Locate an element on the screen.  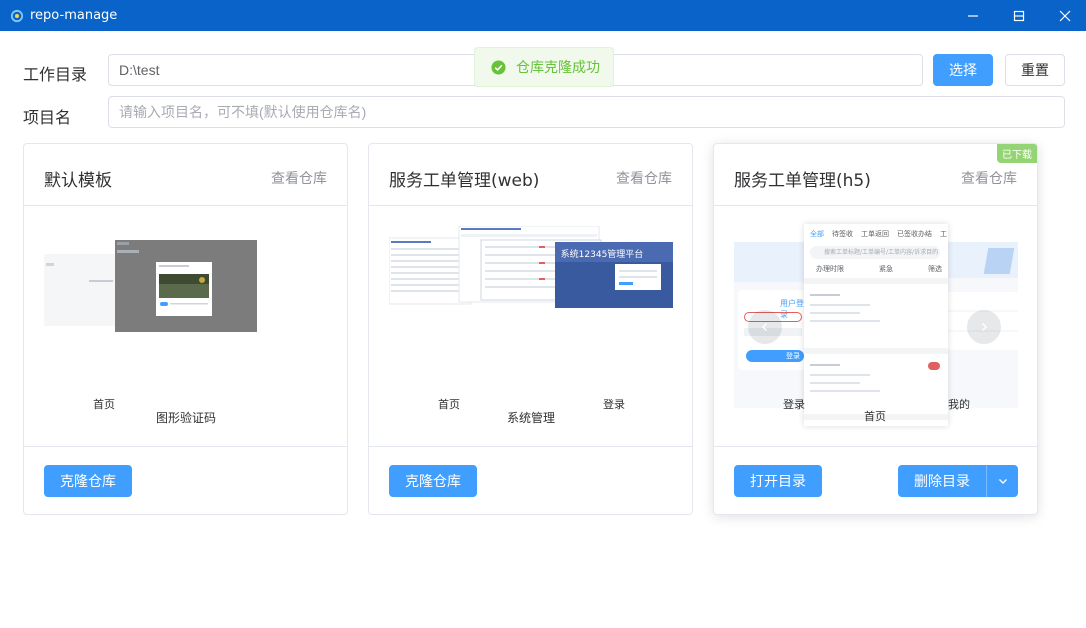
preview-caption-2: 登录 is located at coordinates (614, 404).